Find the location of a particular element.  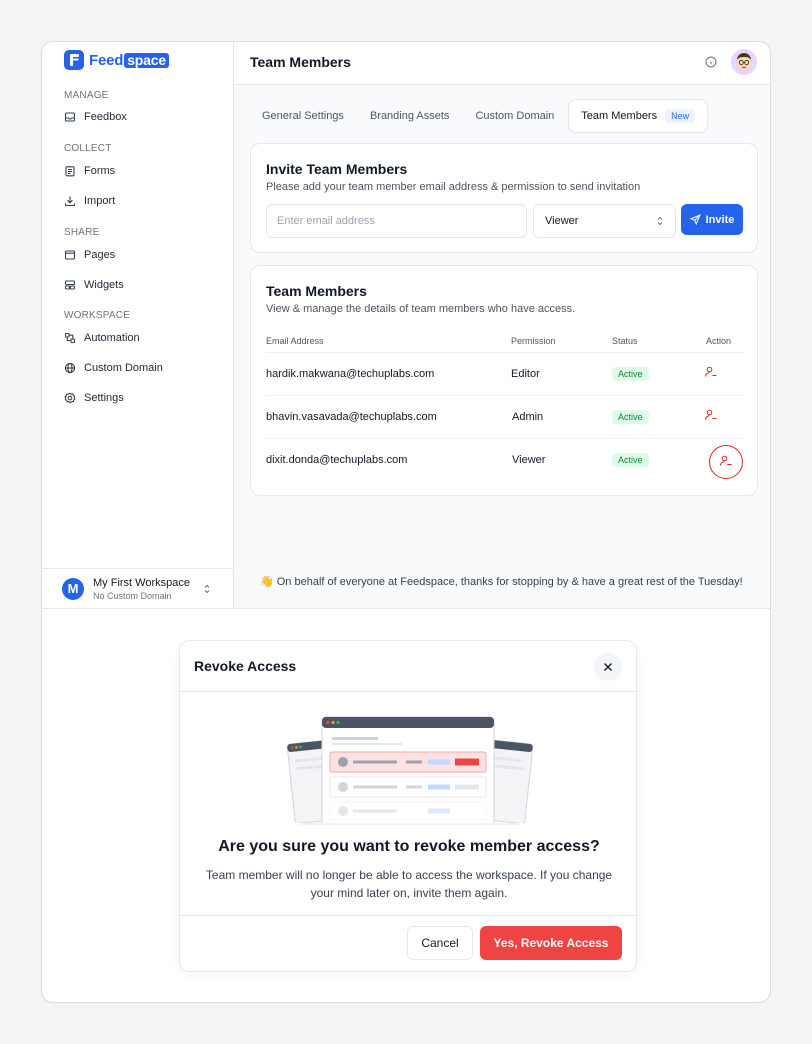

sidebar-item-label: Forms is located at coordinates (100, 171).